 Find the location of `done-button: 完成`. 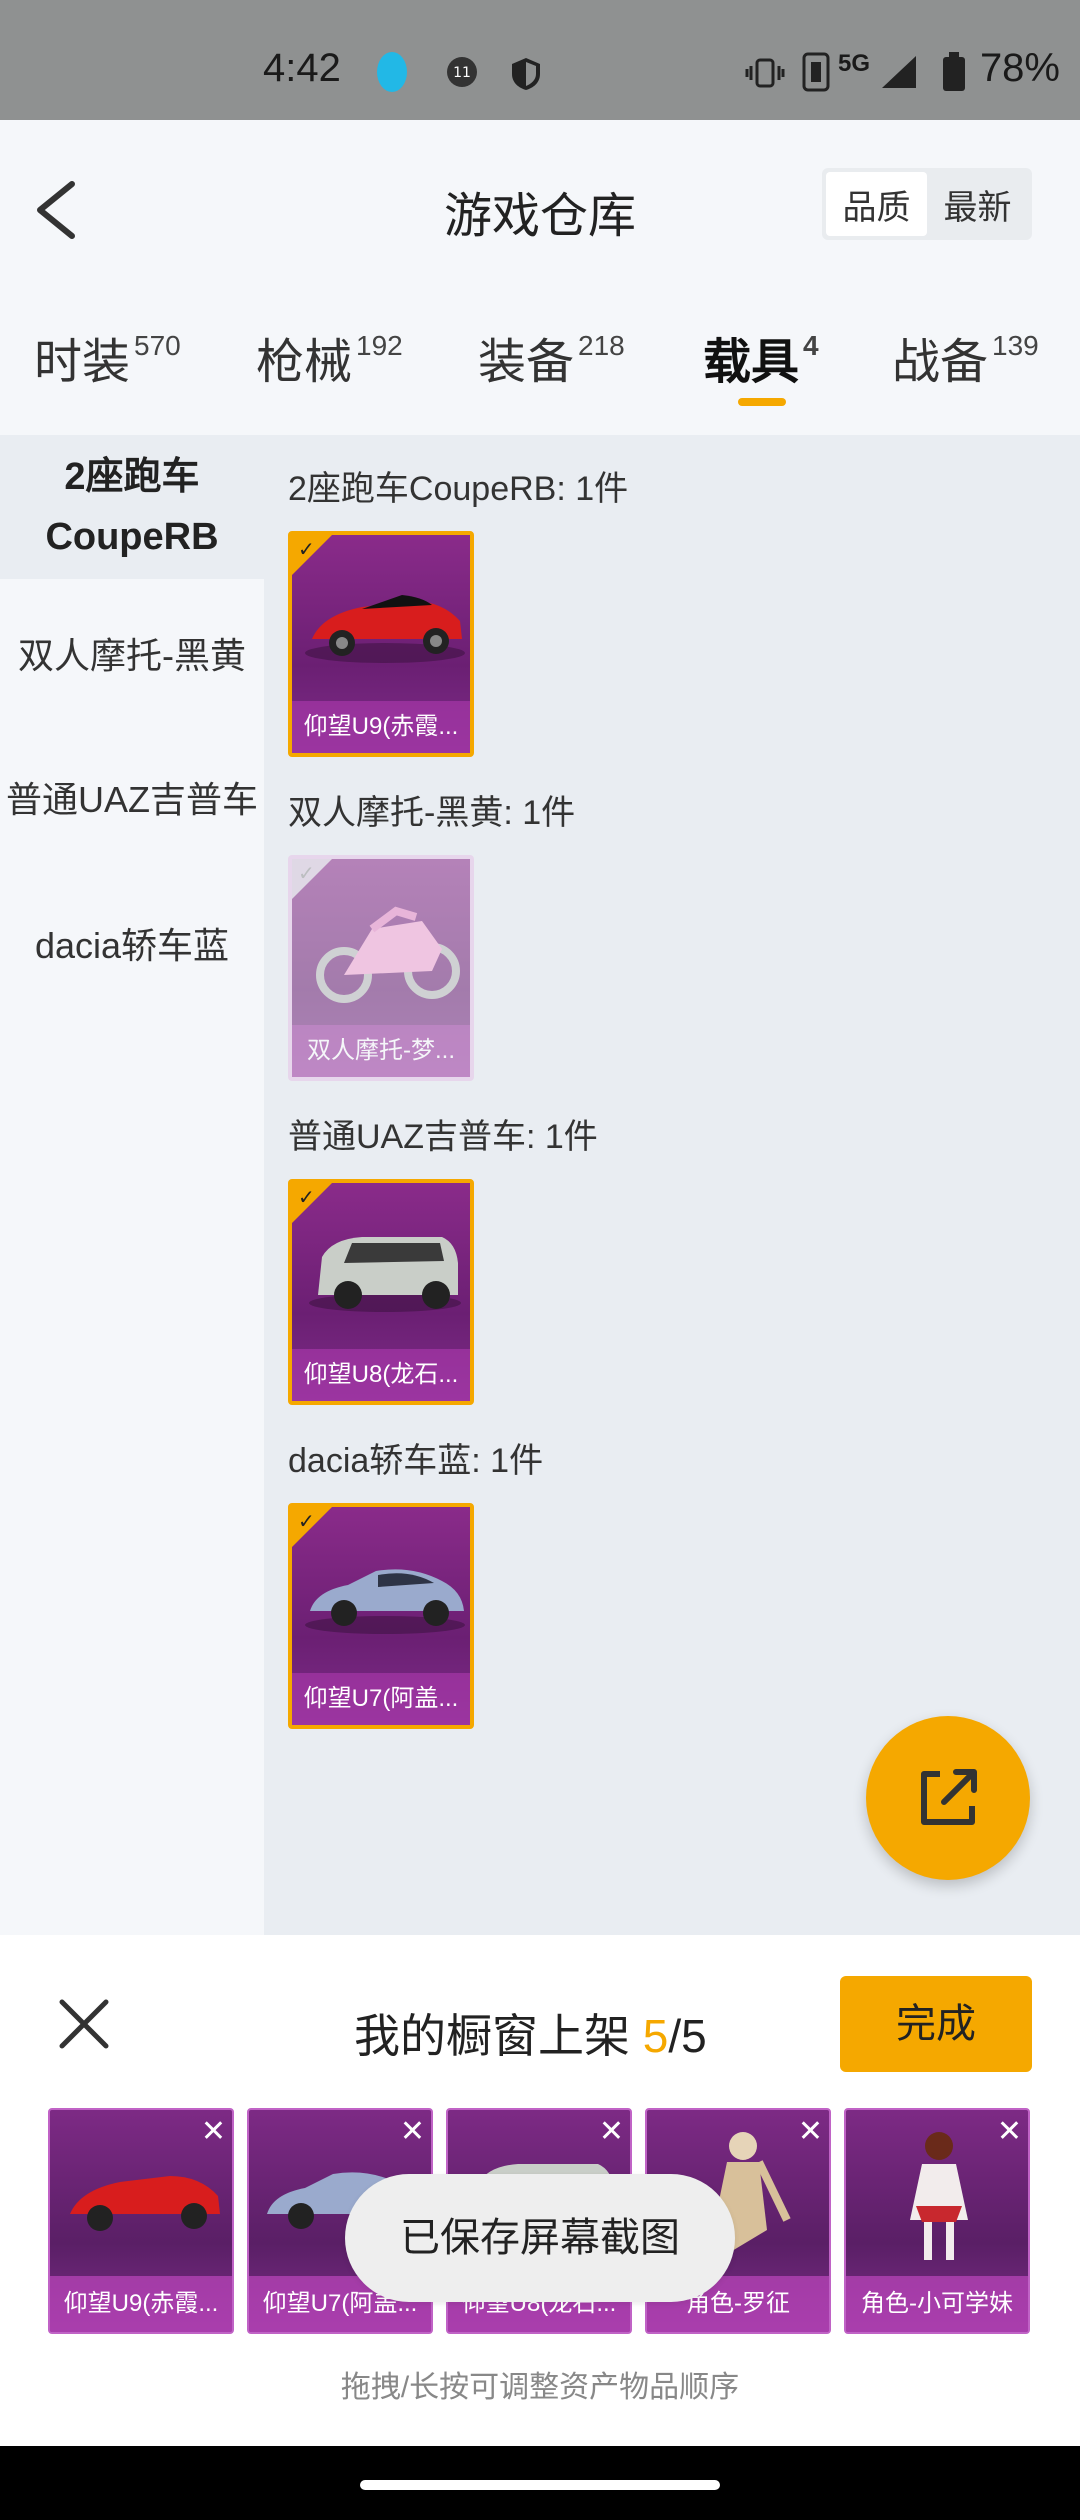

done-button: 完成 is located at coordinates (936, 2024).